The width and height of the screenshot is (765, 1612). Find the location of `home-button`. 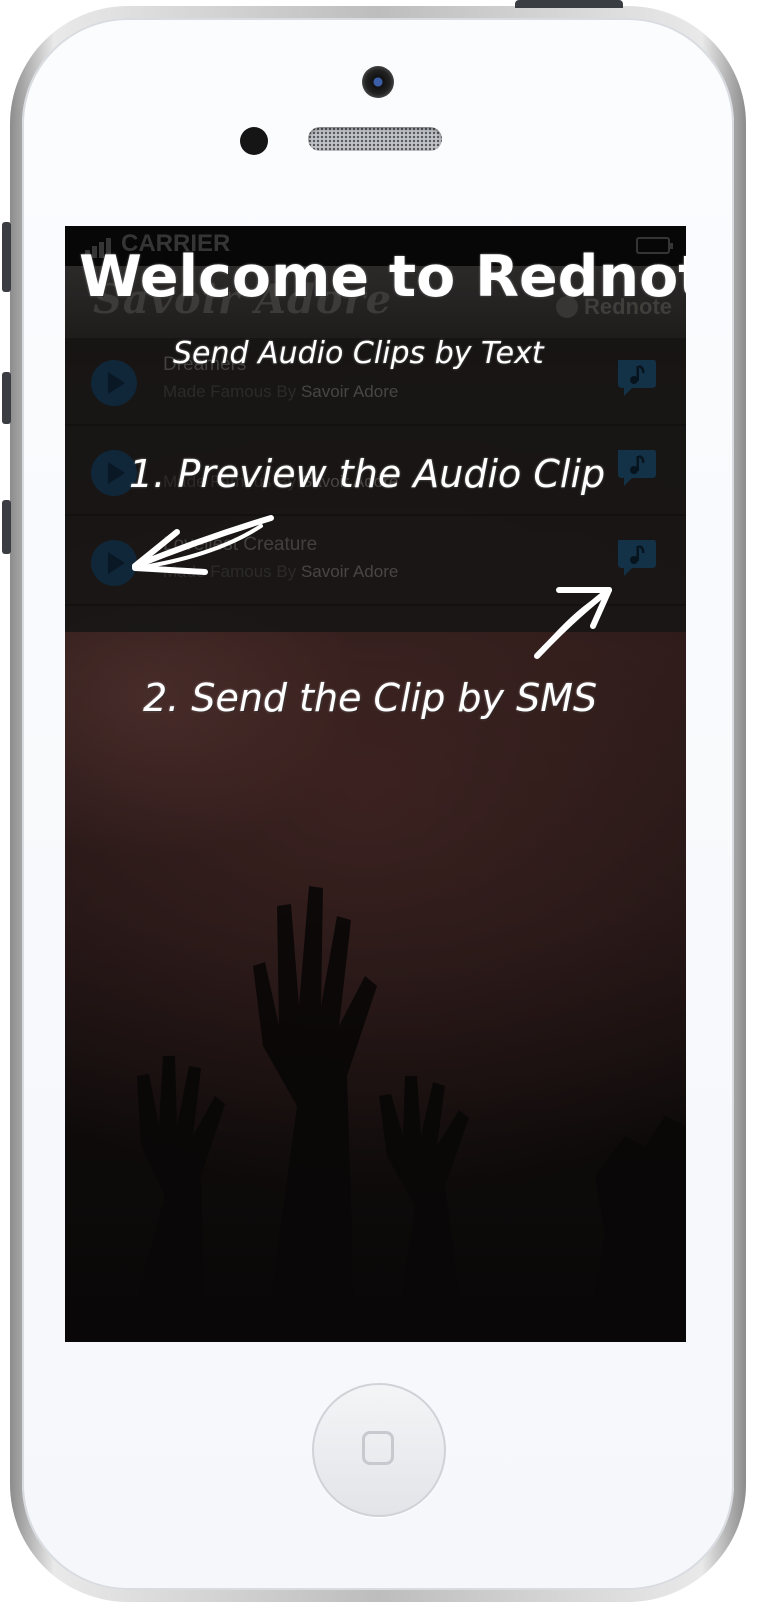

home-button is located at coordinates (379, 1450).